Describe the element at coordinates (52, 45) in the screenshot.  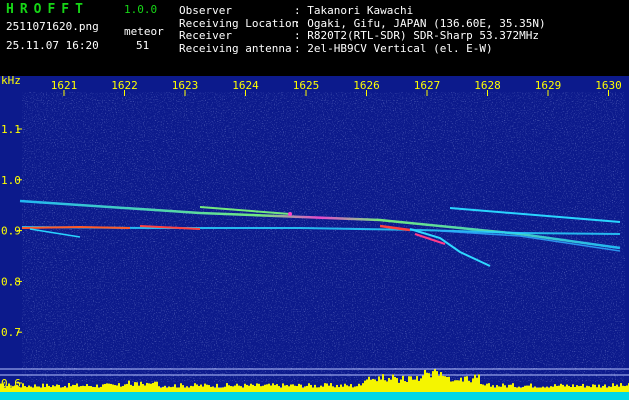
I see `timestamp: 25.11.07 16:20` at that location.